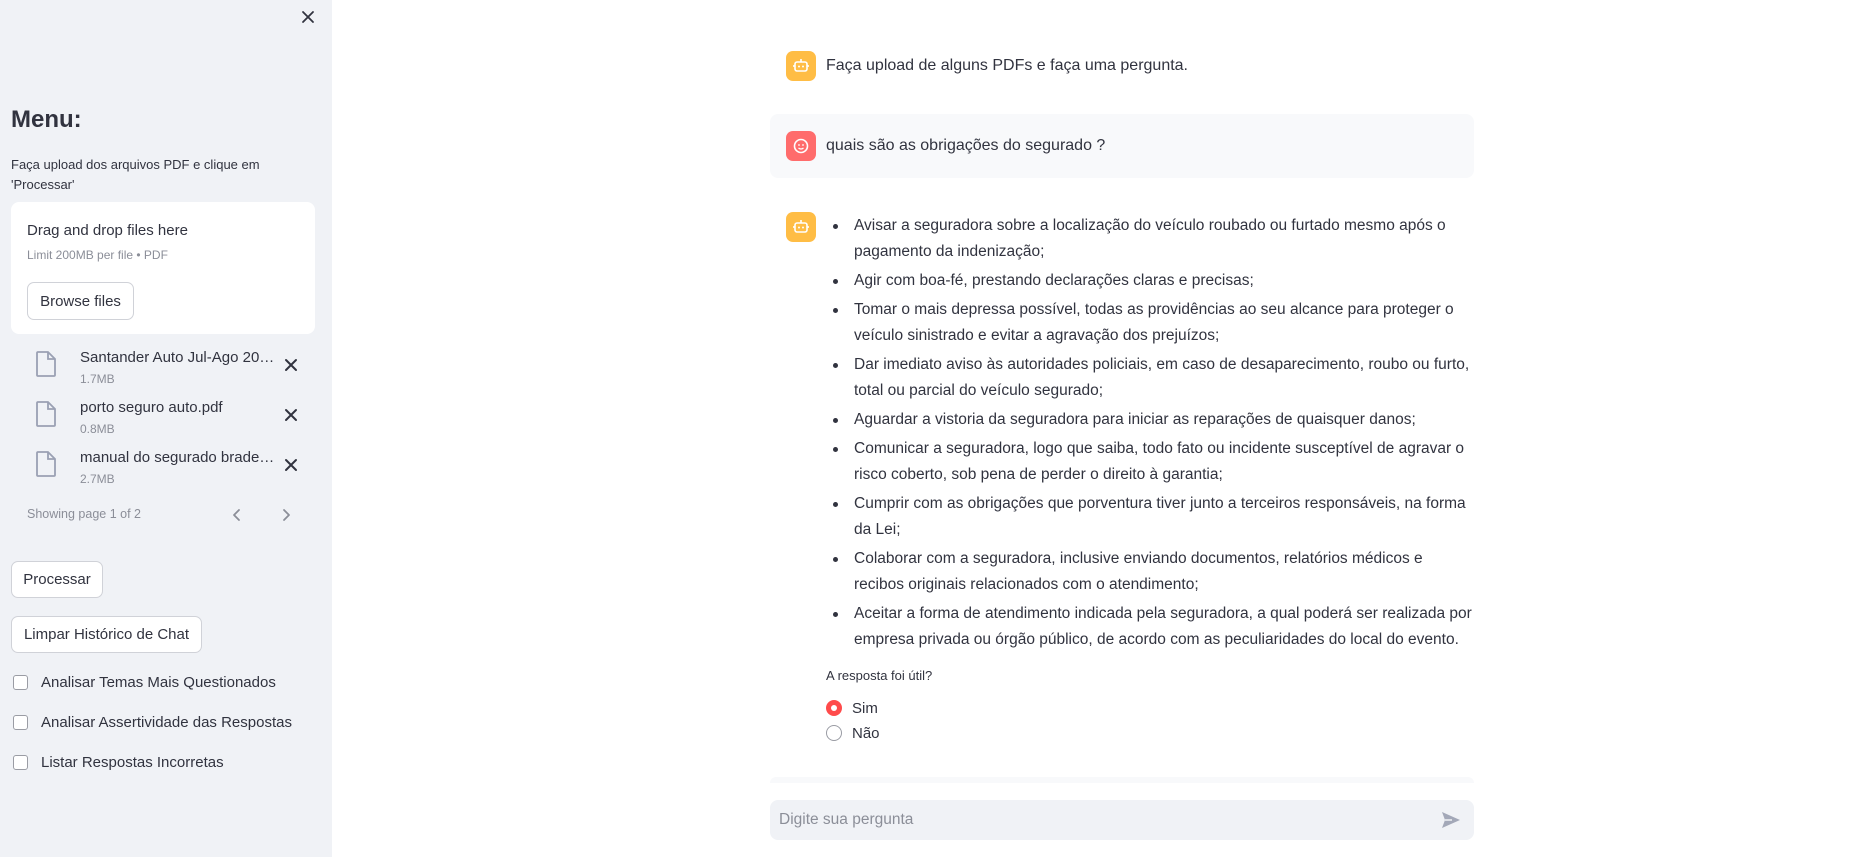 Image resolution: width=1863 pixels, height=857 pixels. I want to click on dropzone-text: Drag and drop files here, so click(107, 230).